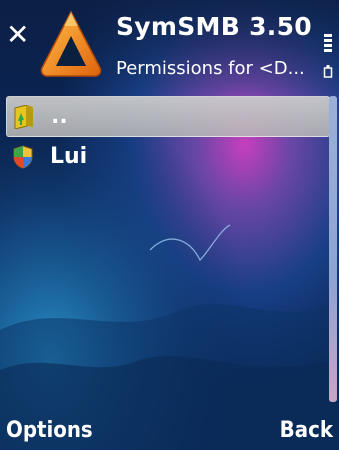  What do you see at coordinates (167, 156) in the screenshot?
I see `list-item: Lui` at bounding box center [167, 156].